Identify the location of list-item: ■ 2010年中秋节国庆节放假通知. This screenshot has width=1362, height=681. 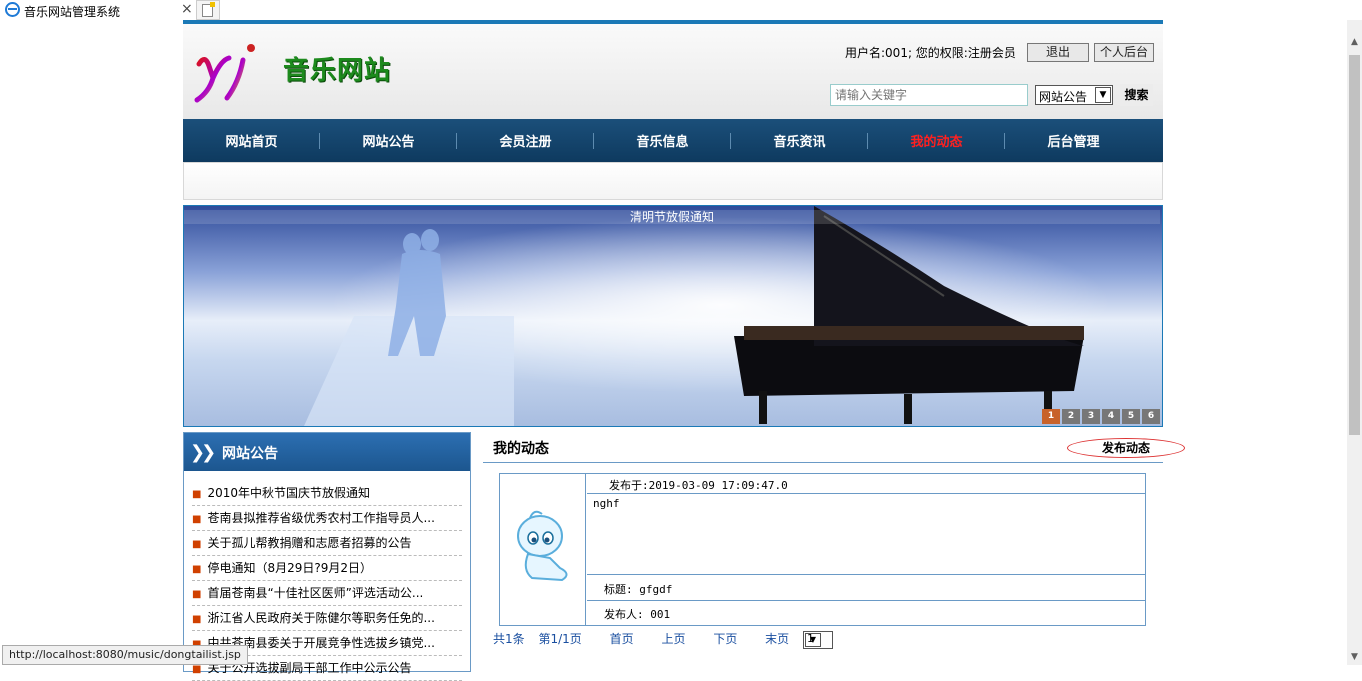
(327, 493).